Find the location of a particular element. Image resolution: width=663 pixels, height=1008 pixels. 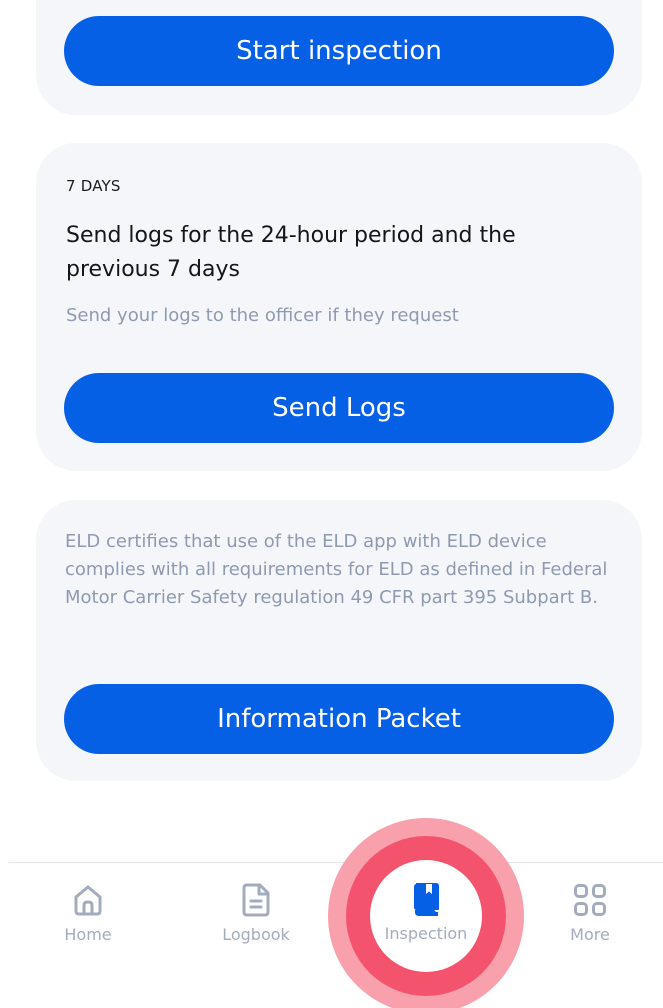

card-eyebrow: 7 DAYS is located at coordinates (93, 186).